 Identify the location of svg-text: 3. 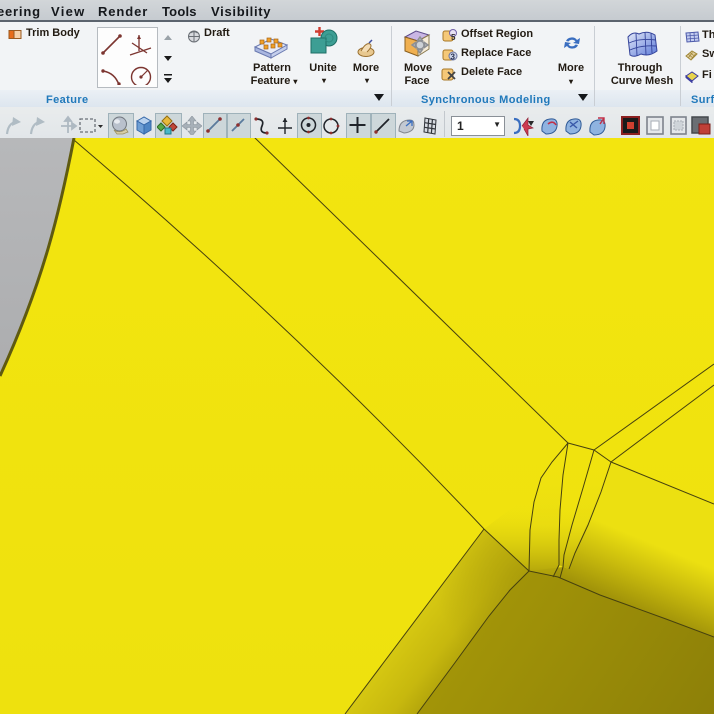
(453, 57).